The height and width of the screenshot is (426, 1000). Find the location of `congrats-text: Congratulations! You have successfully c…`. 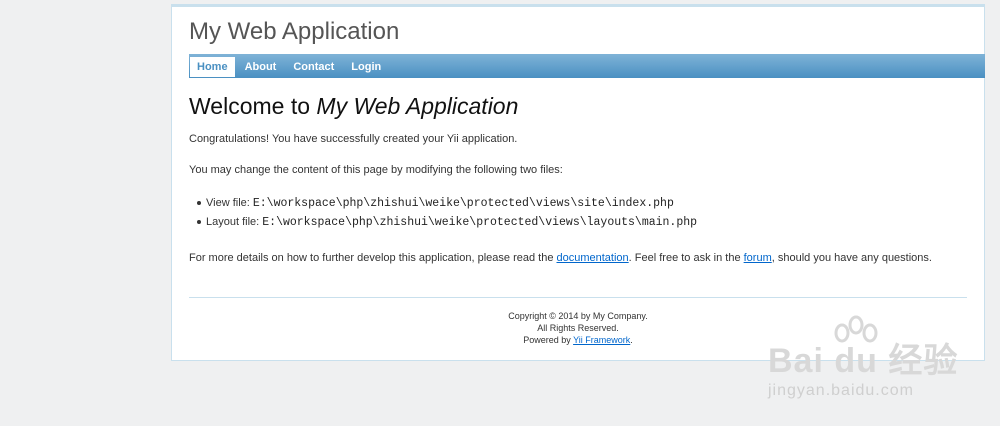

congrats-text: Congratulations! You have successfully c… is located at coordinates (353, 139).